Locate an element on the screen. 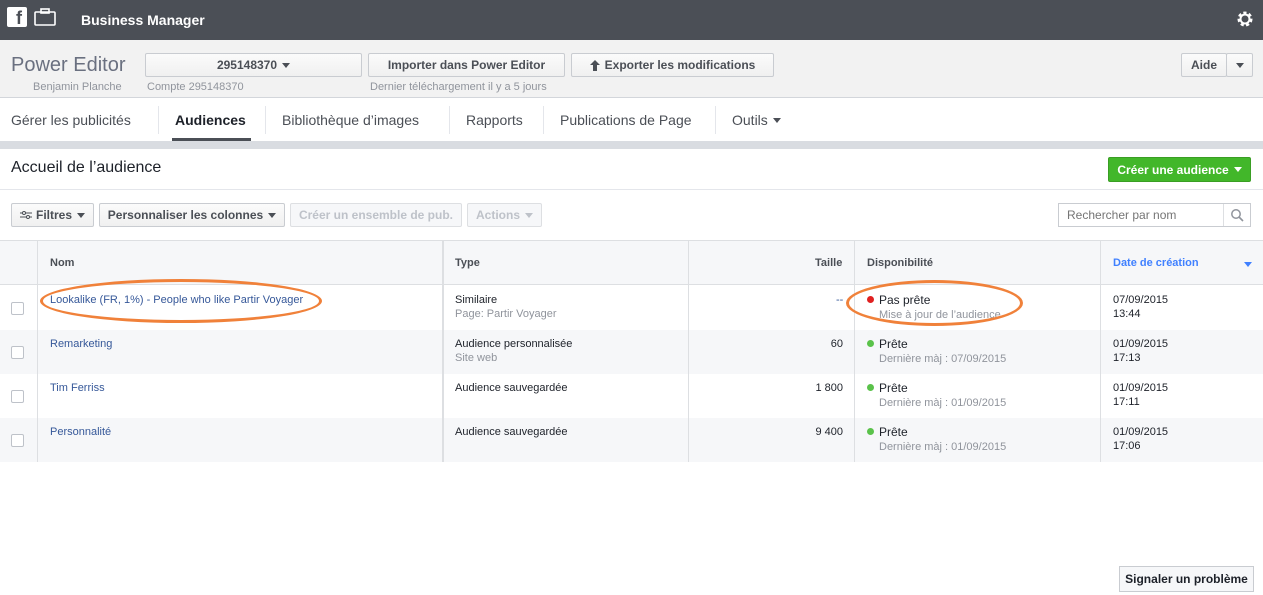 Image resolution: width=1263 pixels, height=595 pixels. account-select: 295148370 is located at coordinates (253, 65).